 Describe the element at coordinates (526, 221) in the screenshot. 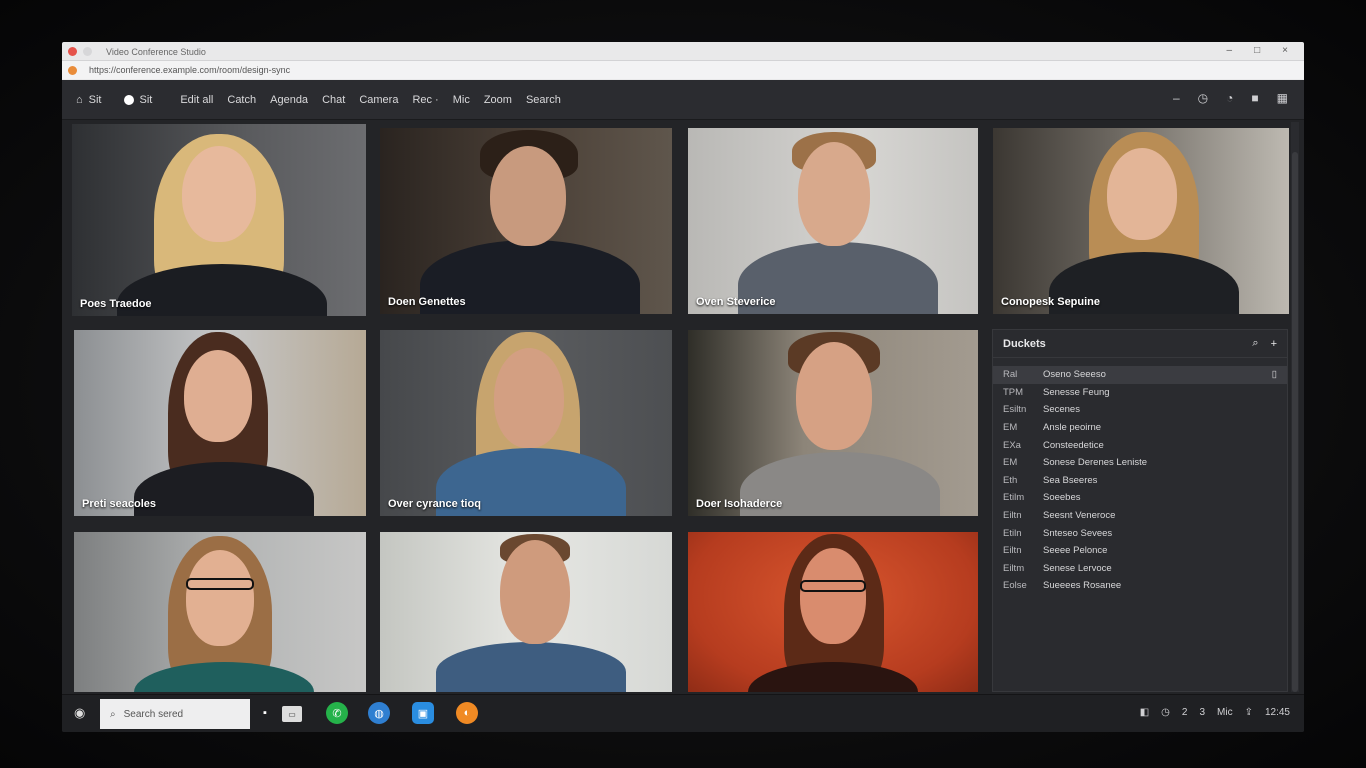

I see `video-tile: Doen Genettes` at that location.